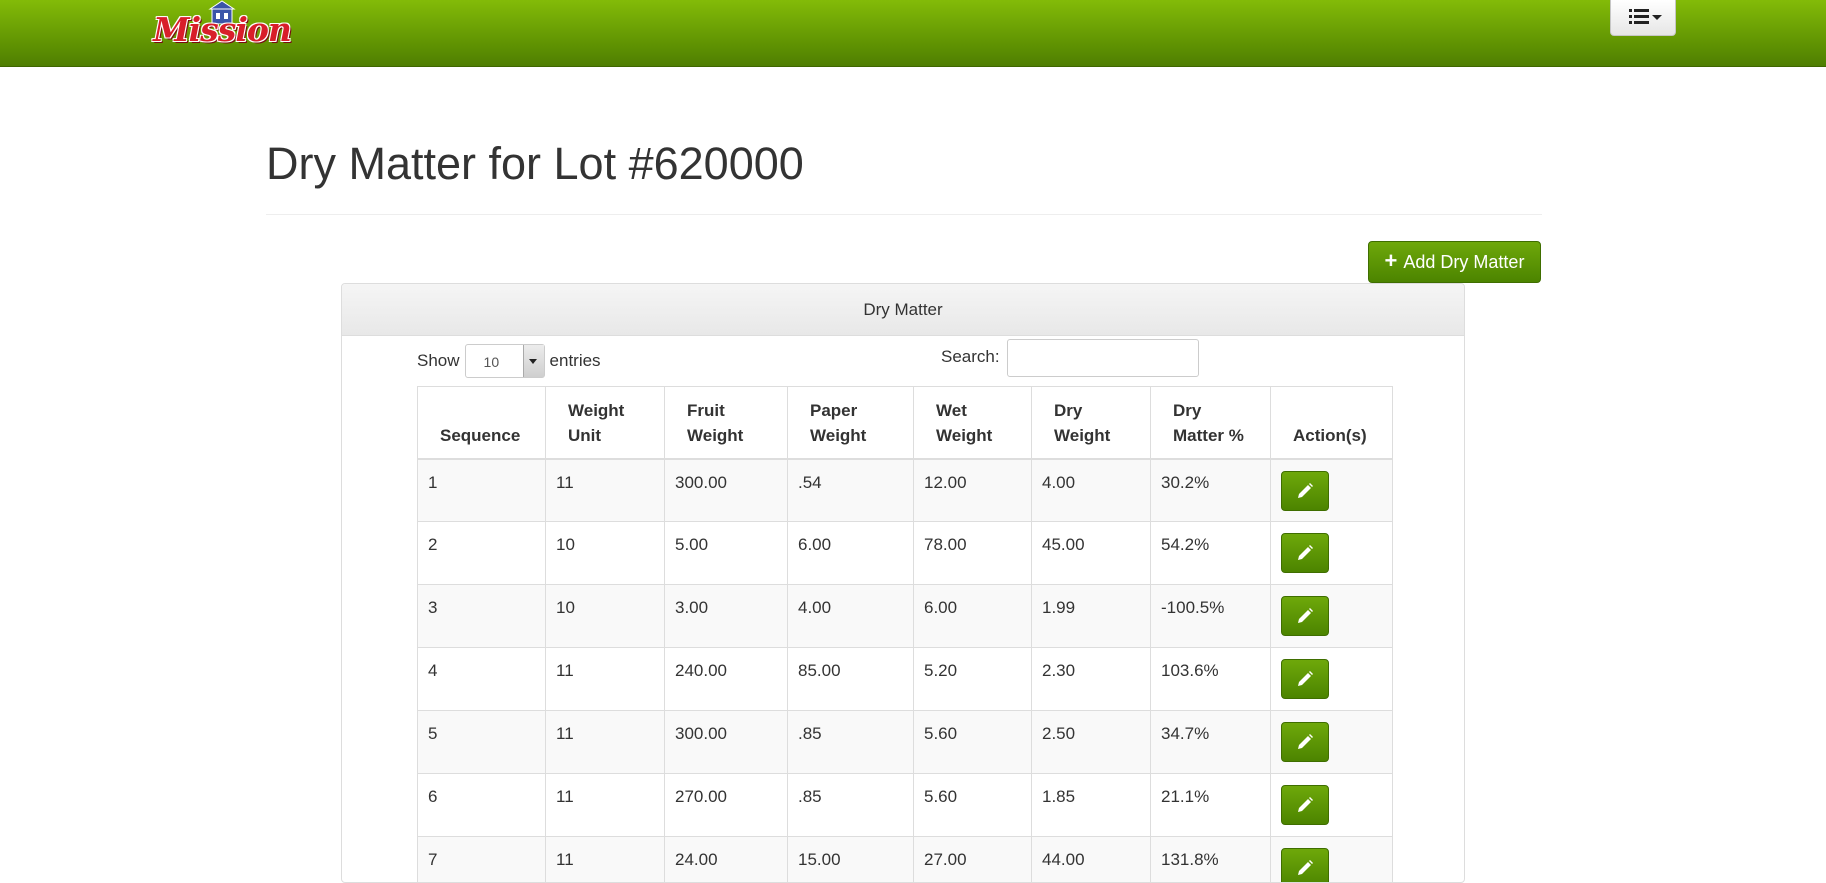  What do you see at coordinates (726, 616) in the screenshot?
I see `cell-fruit-weight: 3.00` at bounding box center [726, 616].